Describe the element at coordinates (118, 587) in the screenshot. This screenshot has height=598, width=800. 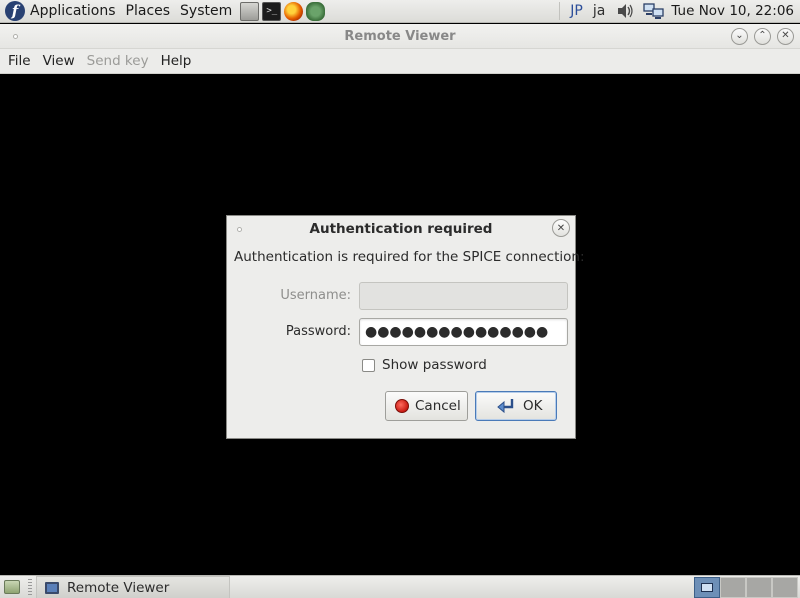
I see `taskbar-item-label: Remote Viewer` at that location.